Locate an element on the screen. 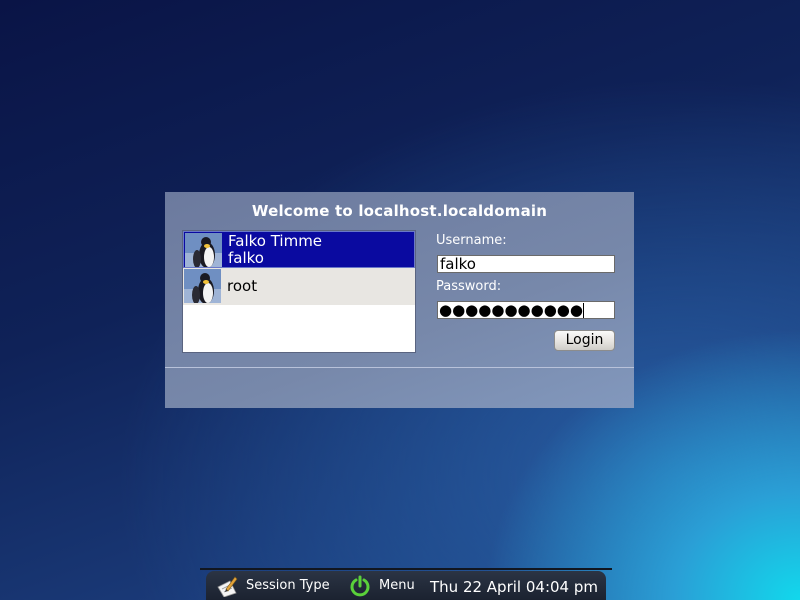  username-label: Username: is located at coordinates (471, 240).